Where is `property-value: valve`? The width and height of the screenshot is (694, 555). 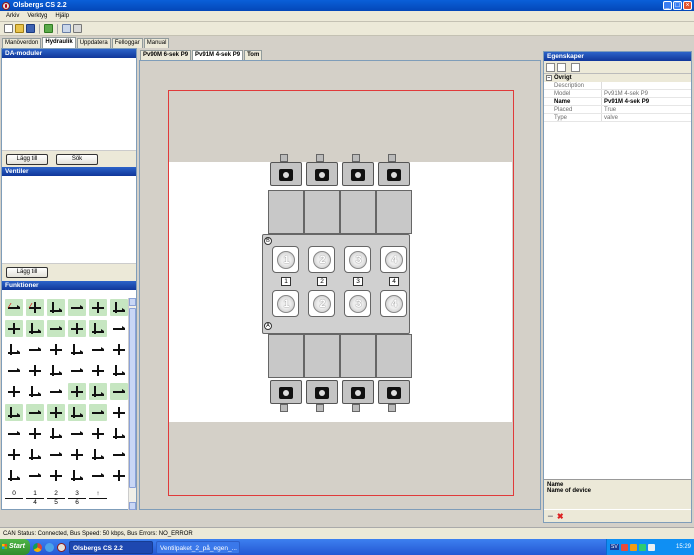
property-value: valve is located at coordinates (646, 117).